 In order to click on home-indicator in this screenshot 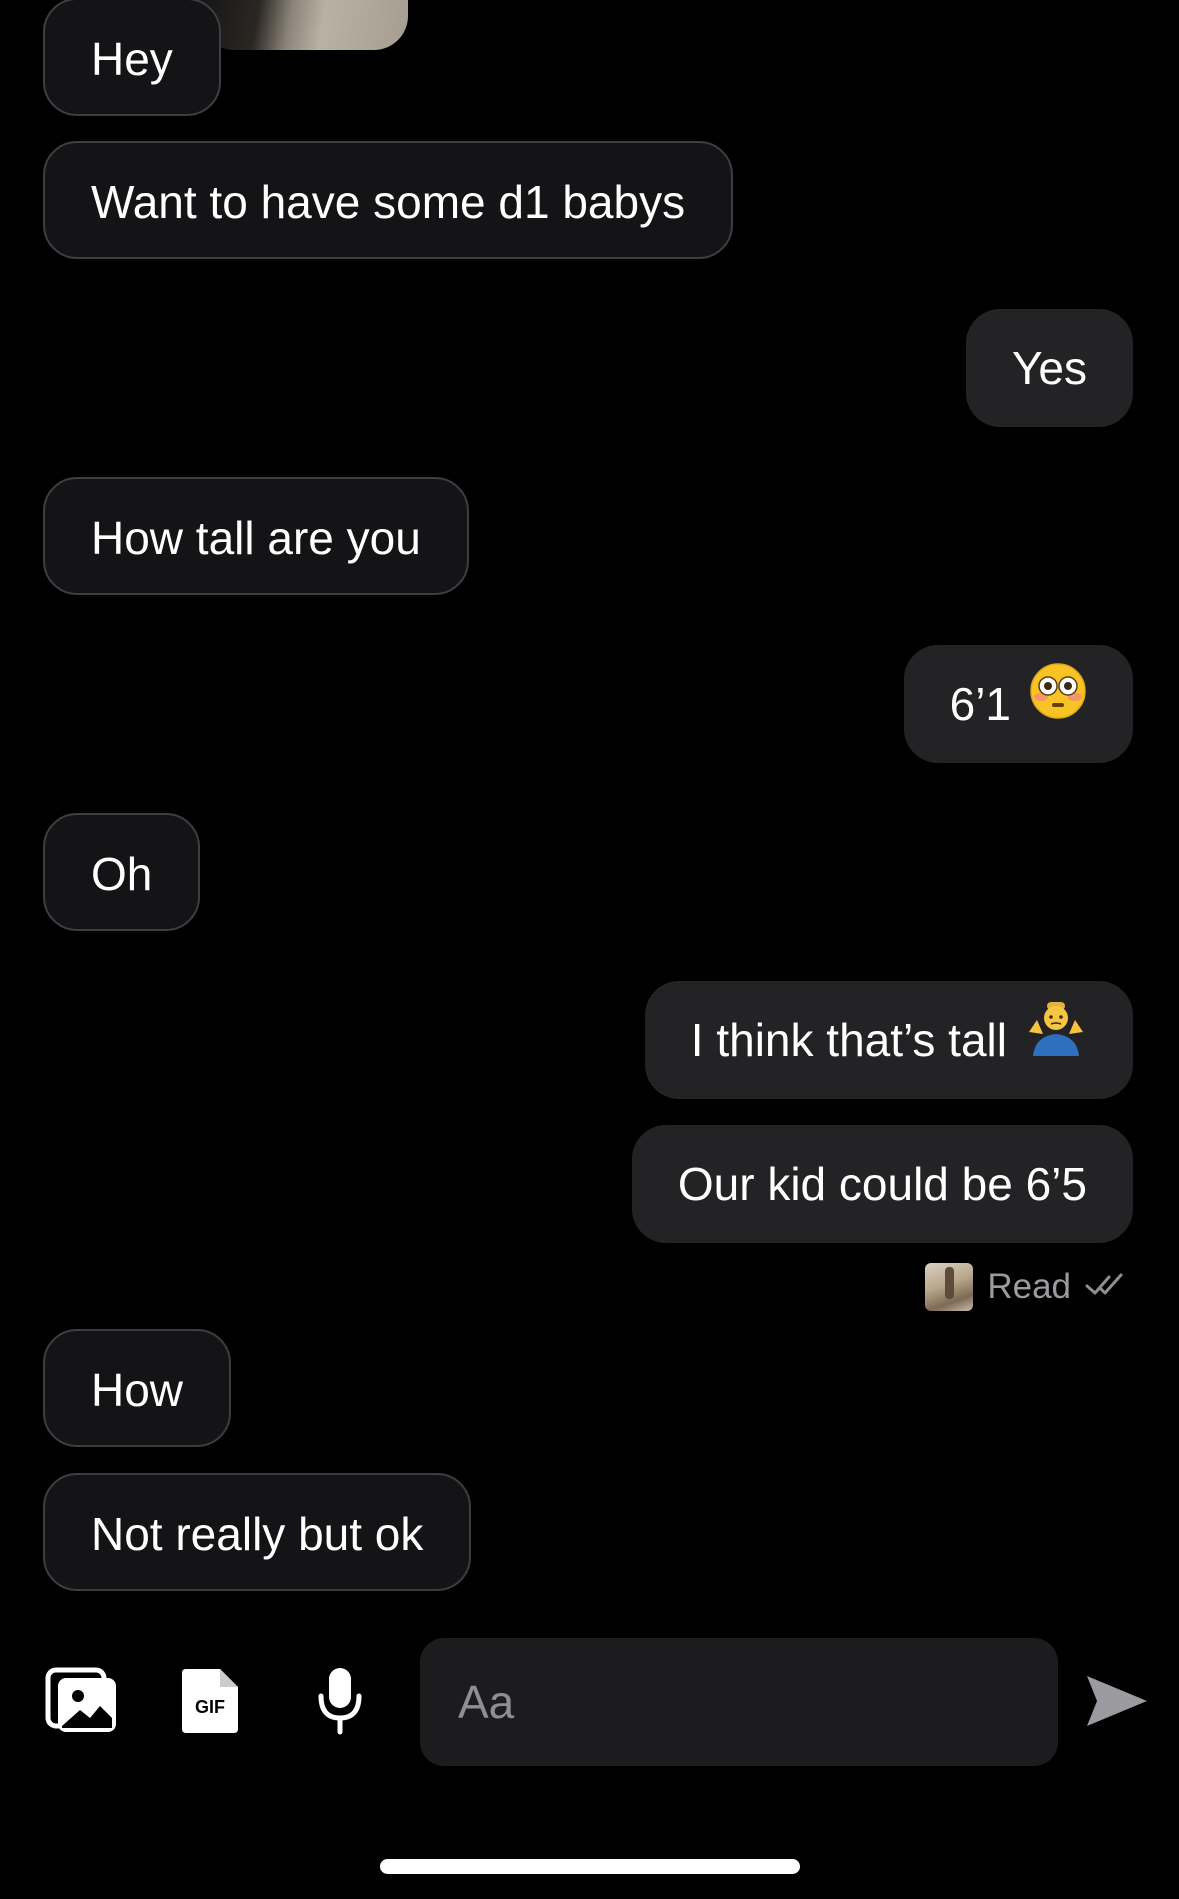, I will do `click(590, 1866)`.